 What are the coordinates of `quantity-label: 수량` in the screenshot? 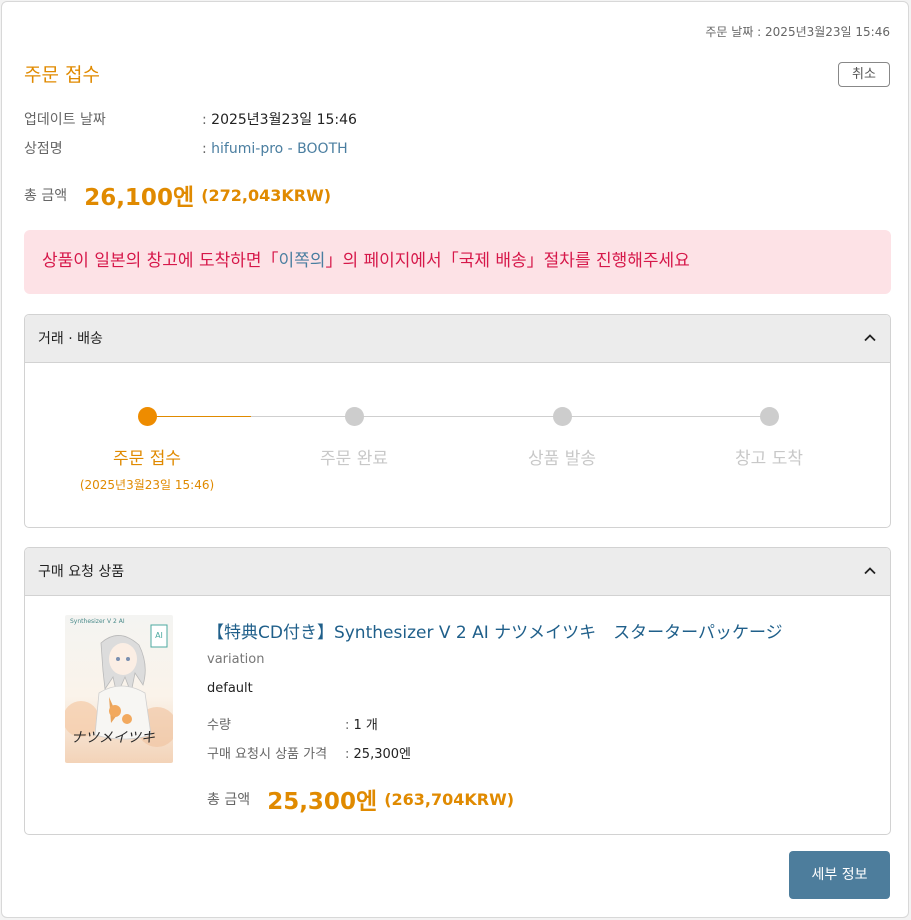 It's located at (219, 725).